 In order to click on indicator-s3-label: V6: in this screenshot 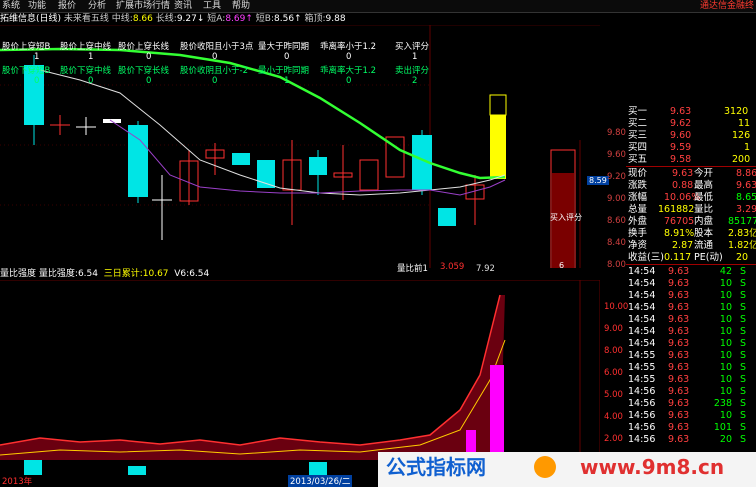, I will do `click(182, 274)`.